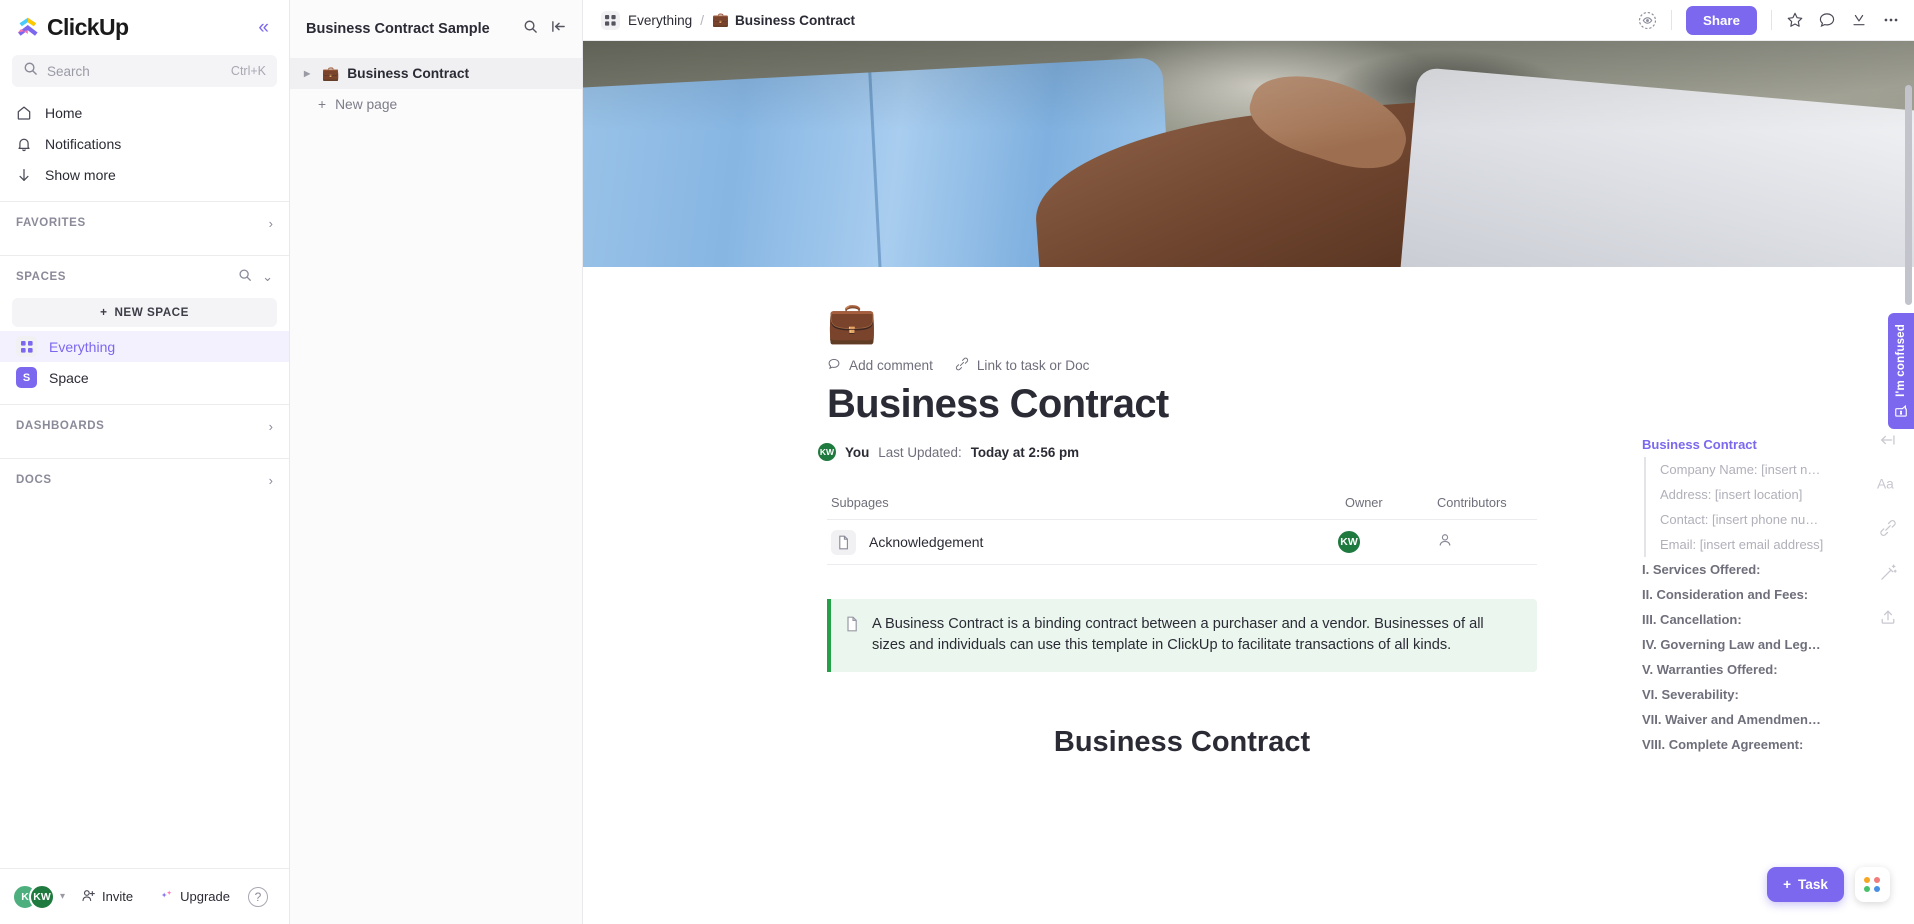  Describe the element at coordinates (144, 377) in the screenshot. I see `sidebar-item-space: S Space` at that location.